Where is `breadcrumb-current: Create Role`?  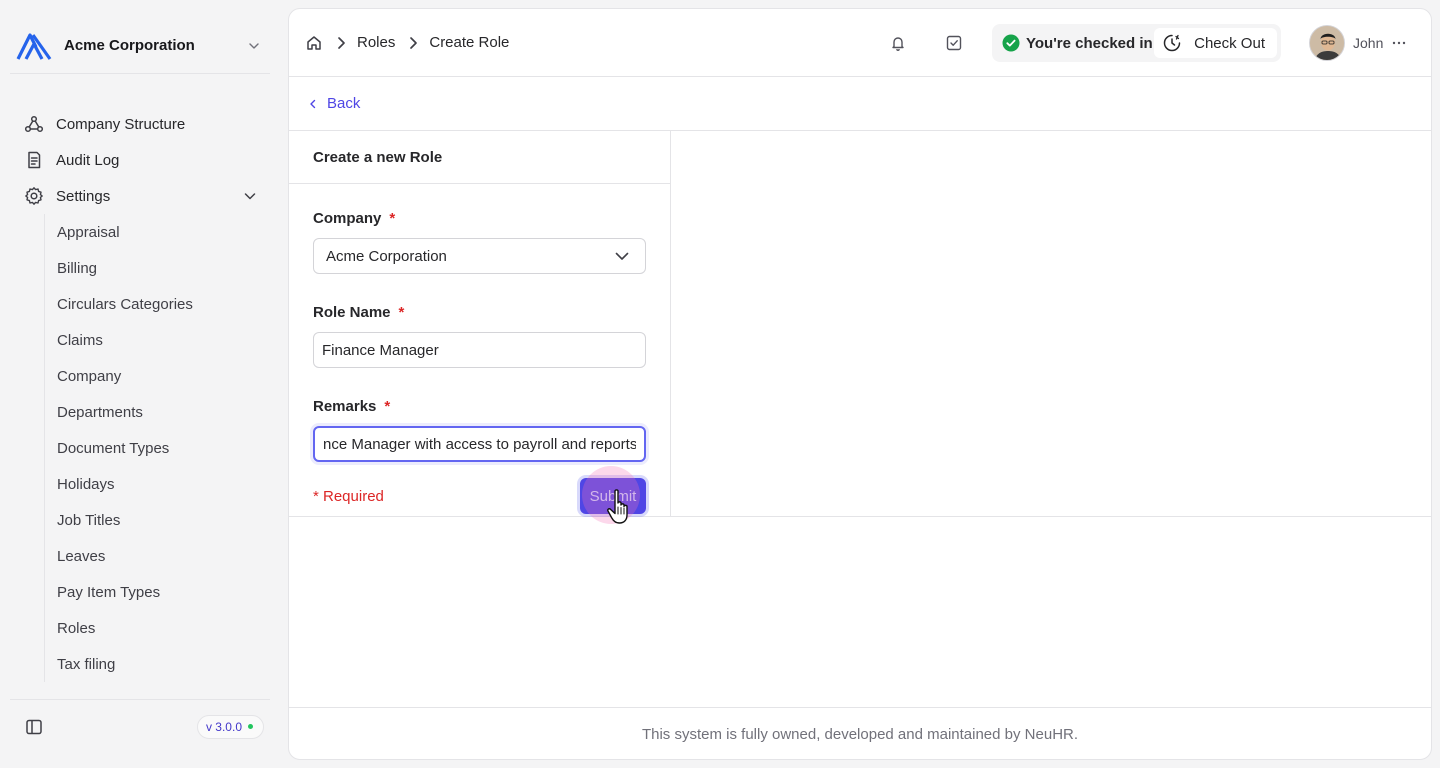
breadcrumb-current: Create Role is located at coordinates (469, 42).